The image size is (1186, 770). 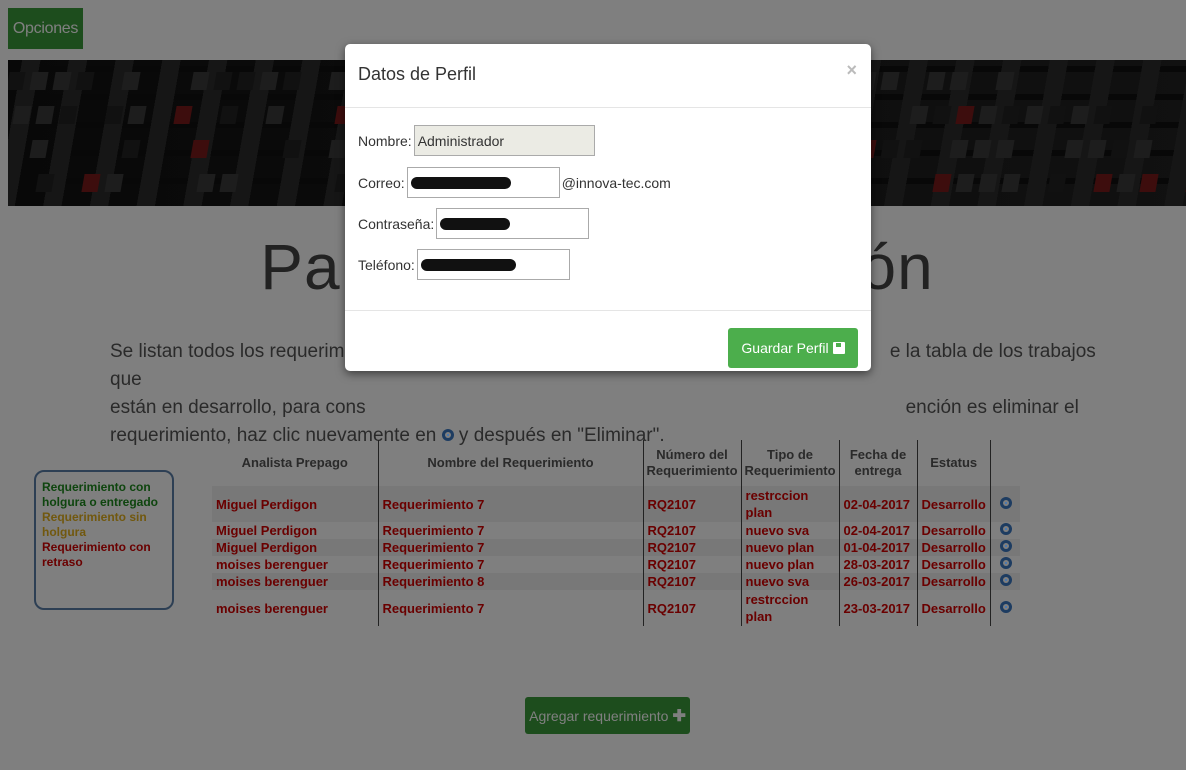 What do you see at coordinates (608, 76) in the screenshot?
I see `modal-header: Datos de Perfil ×` at bounding box center [608, 76].